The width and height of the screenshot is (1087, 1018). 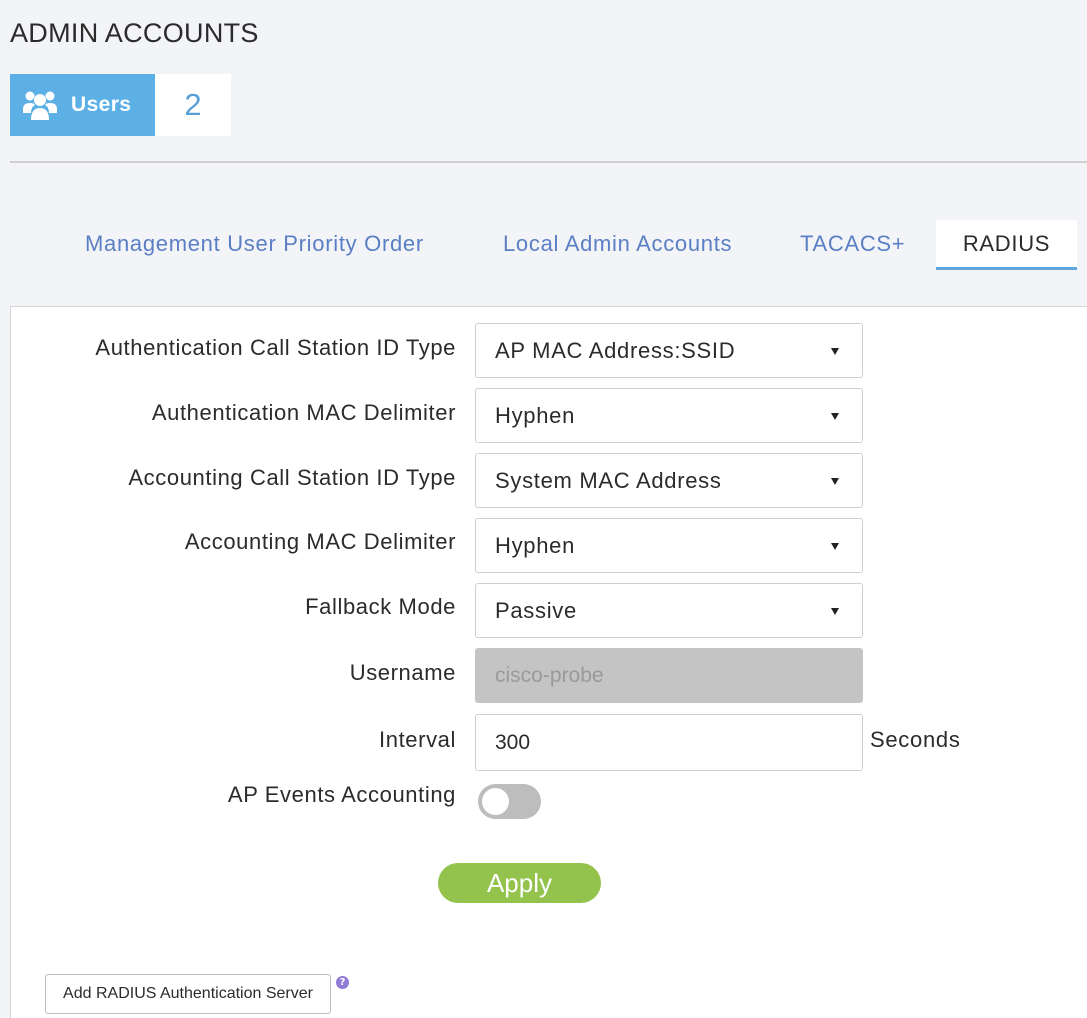 What do you see at coordinates (342, 982) in the screenshot?
I see `question-circle-icon: ?` at bounding box center [342, 982].